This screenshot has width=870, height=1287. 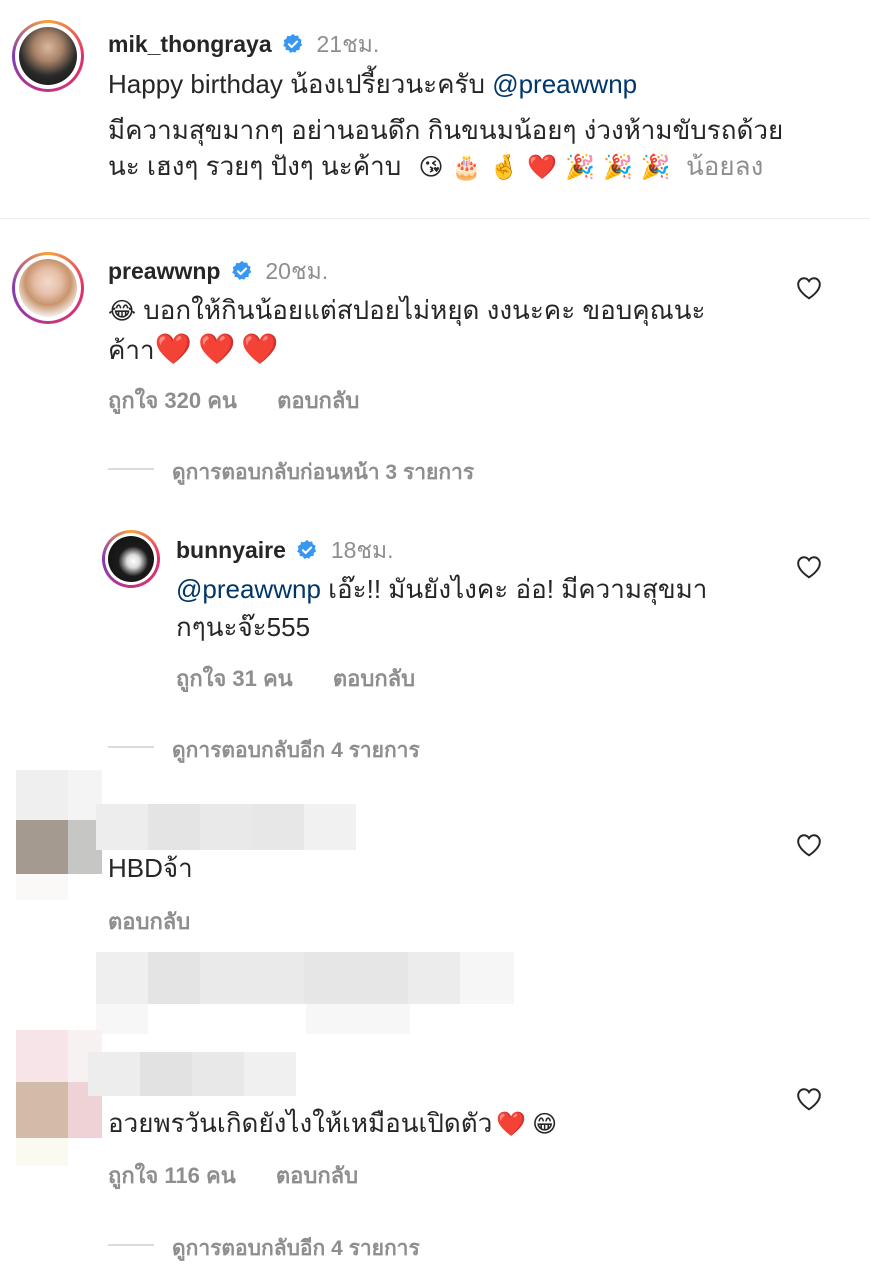 I want to click on comment-header: preawwnp 20ชม., so click(x=218, y=272).